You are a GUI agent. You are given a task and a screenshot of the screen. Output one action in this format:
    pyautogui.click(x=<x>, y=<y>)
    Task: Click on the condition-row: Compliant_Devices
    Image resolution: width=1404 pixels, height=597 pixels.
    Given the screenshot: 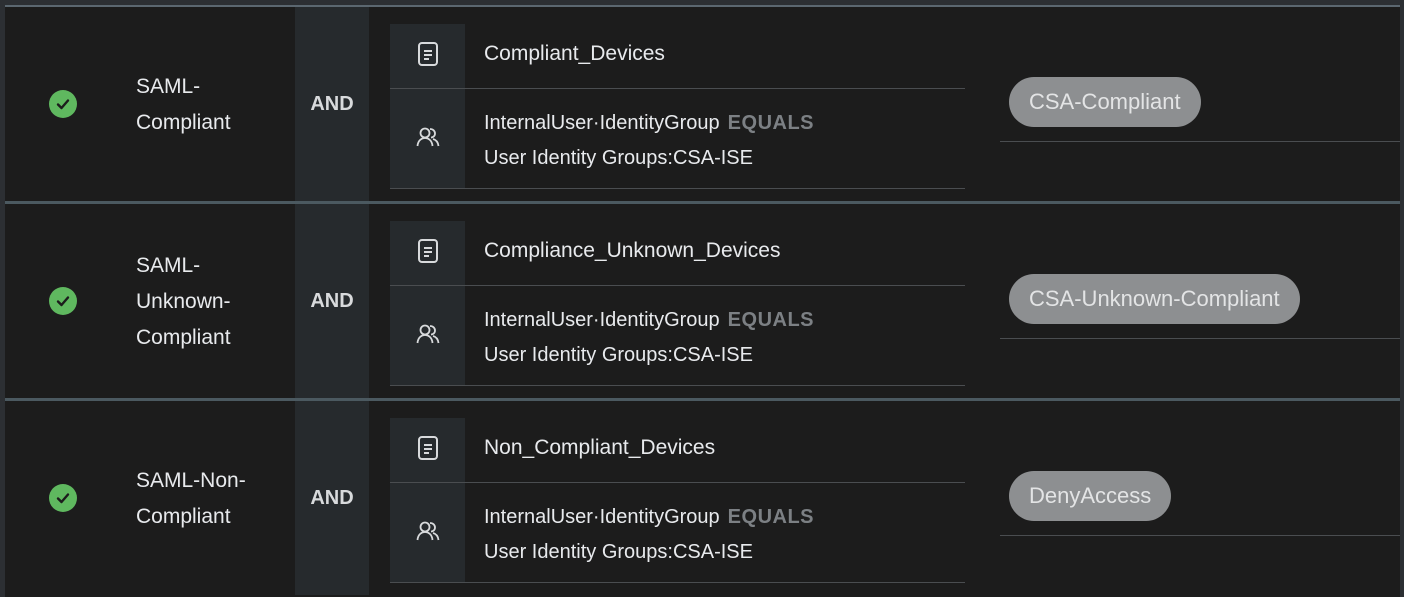 What is the action you would take?
    pyautogui.click(x=677, y=56)
    